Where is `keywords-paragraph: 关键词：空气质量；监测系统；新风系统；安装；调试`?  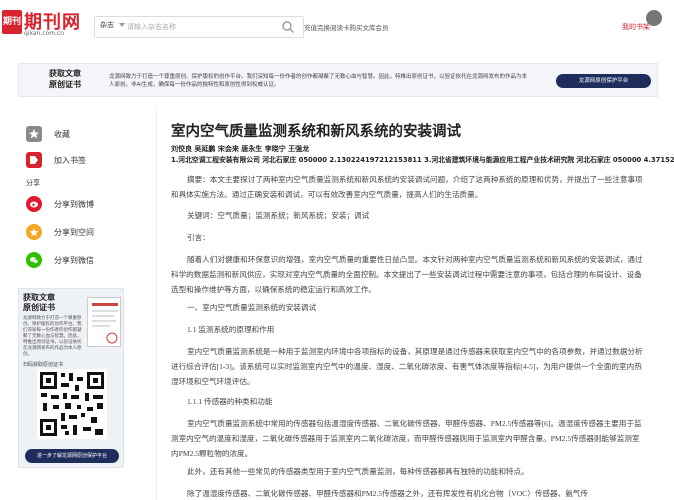
keywords-paragraph: 关键词：空气质量；监测系统；新风系统；安装；调试 is located at coordinates (278, 215).